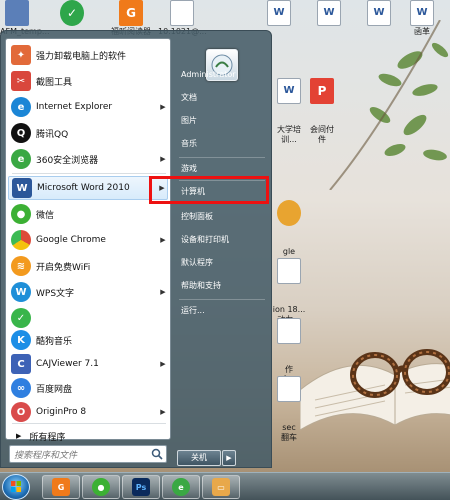 This screenshot has width=450, height=500. I want to click on snipping-tool-icon: ✂, so click(21, 81).